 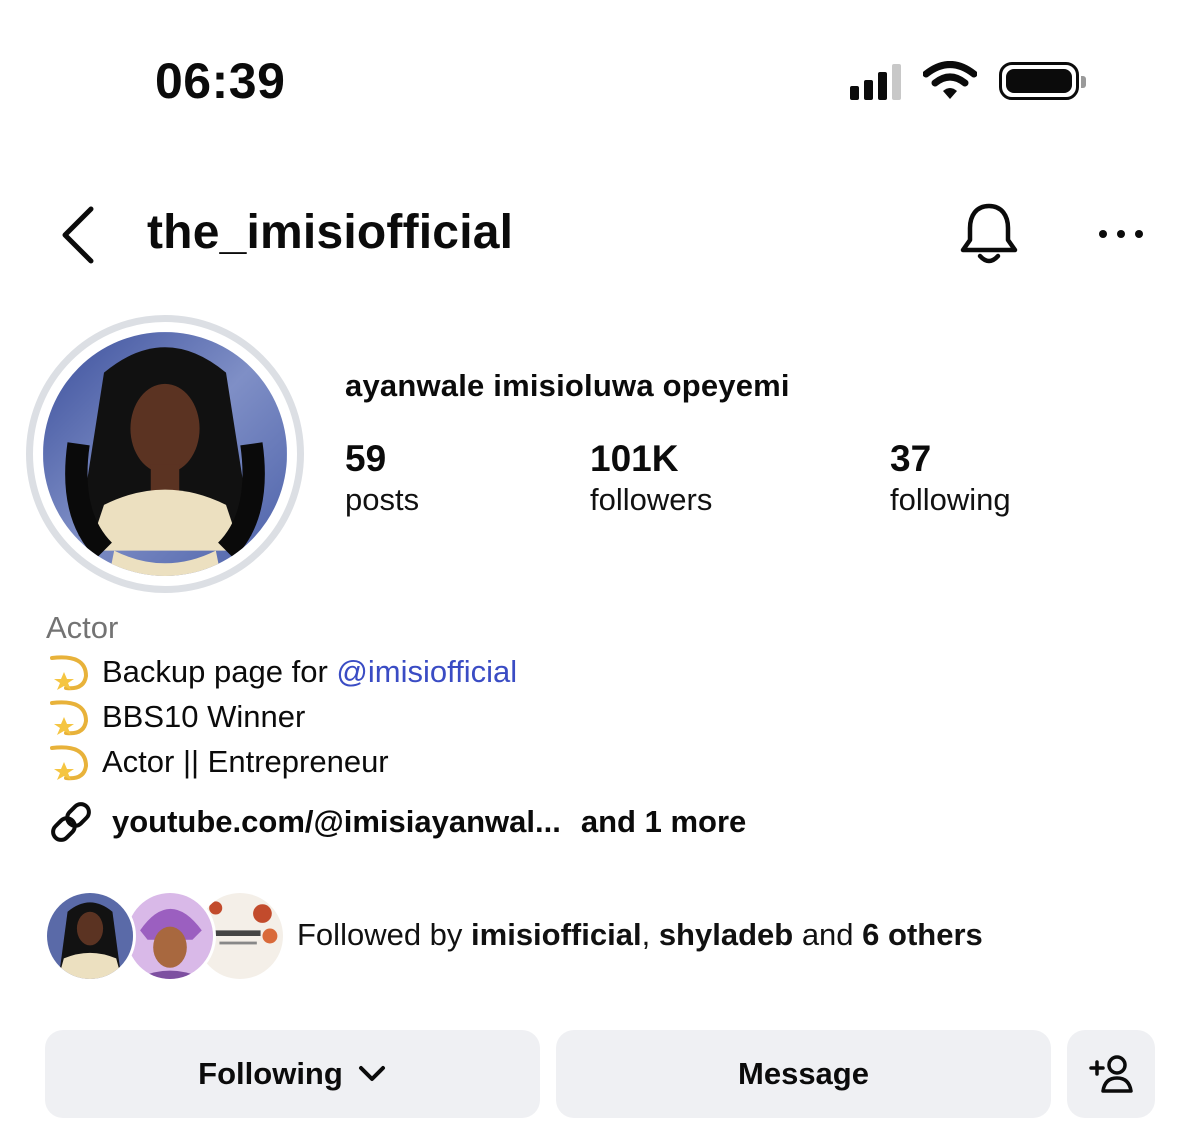 I want to click on profile-category: Actor, so click(x=82, y=627).